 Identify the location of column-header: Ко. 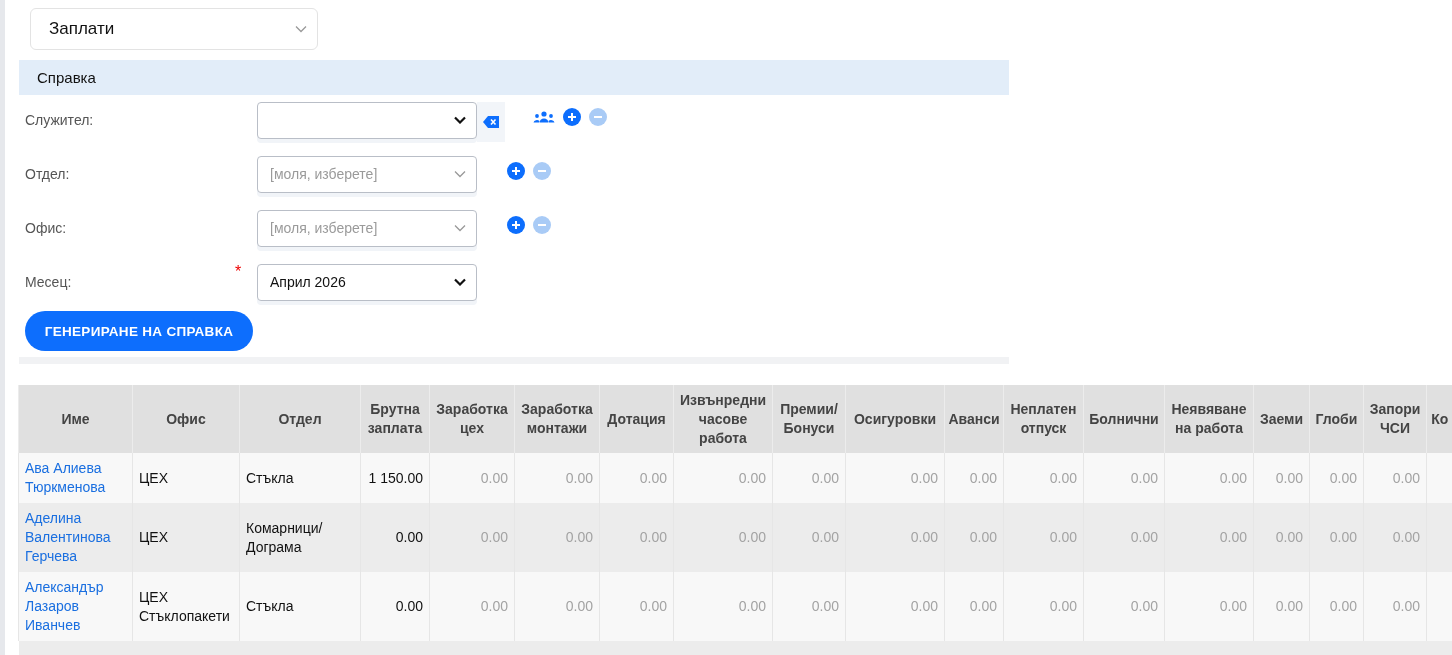
(1439, 419).